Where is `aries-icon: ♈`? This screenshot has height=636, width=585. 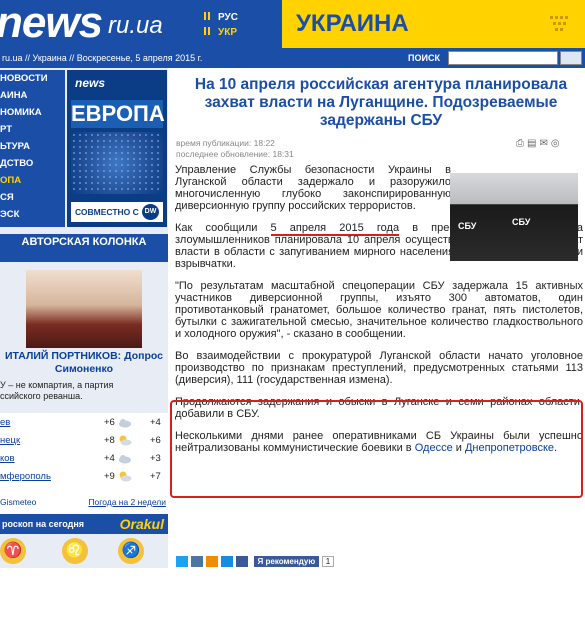
aries-icon: ♈ is located at coordinates (13, 551).